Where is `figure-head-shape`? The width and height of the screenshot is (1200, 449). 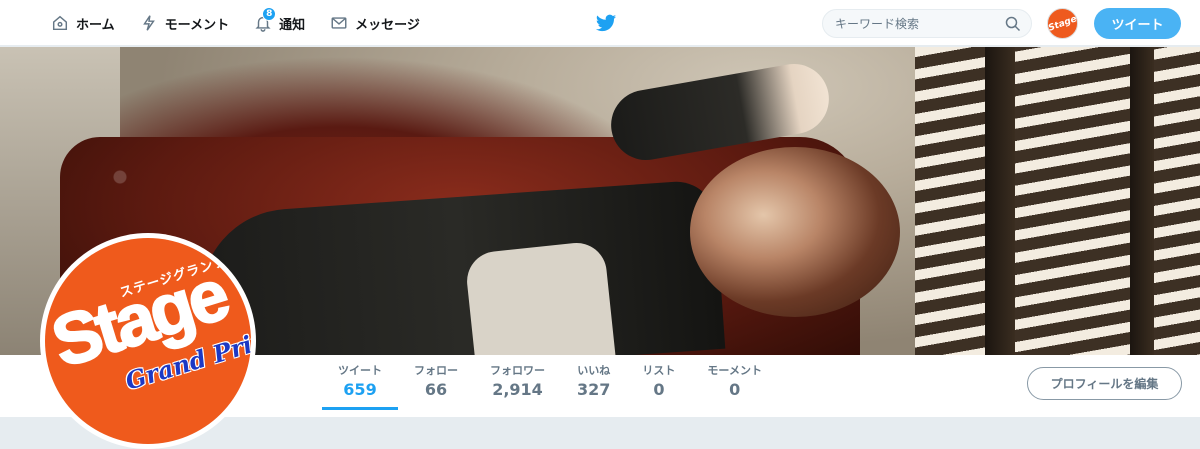 figure-head-shape is located at coordinates (795, 232).